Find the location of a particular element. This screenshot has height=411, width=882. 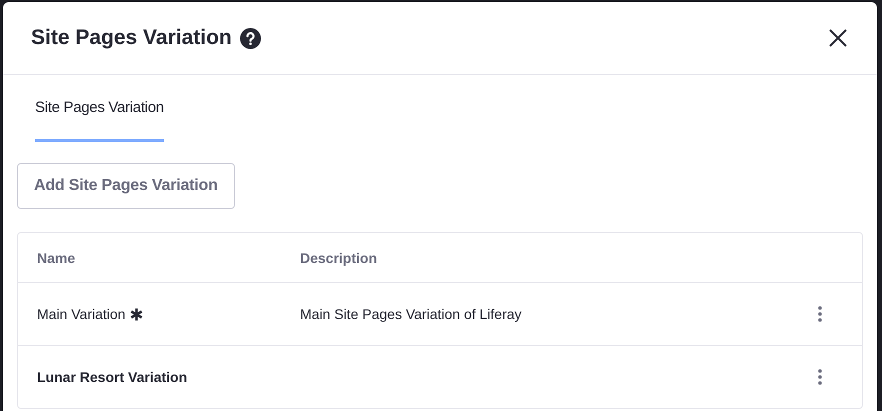

table-cell: Main Site Pages Variation of Liferay is located at coordinates (411, 314).